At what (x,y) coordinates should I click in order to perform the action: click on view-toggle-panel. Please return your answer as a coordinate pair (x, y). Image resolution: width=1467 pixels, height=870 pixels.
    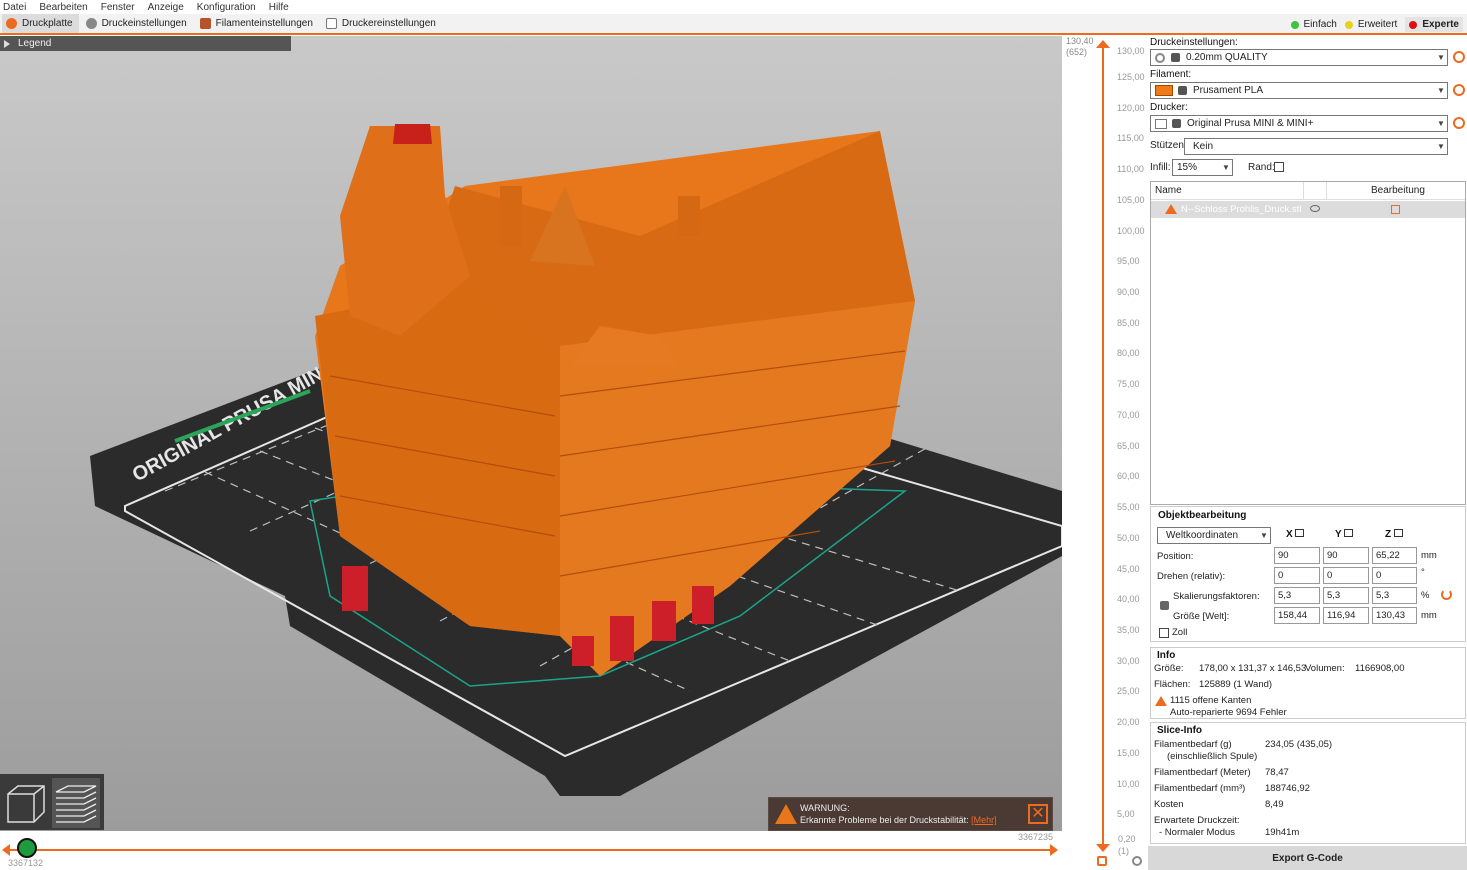
    Looking at the image, I should click on (52, 802).